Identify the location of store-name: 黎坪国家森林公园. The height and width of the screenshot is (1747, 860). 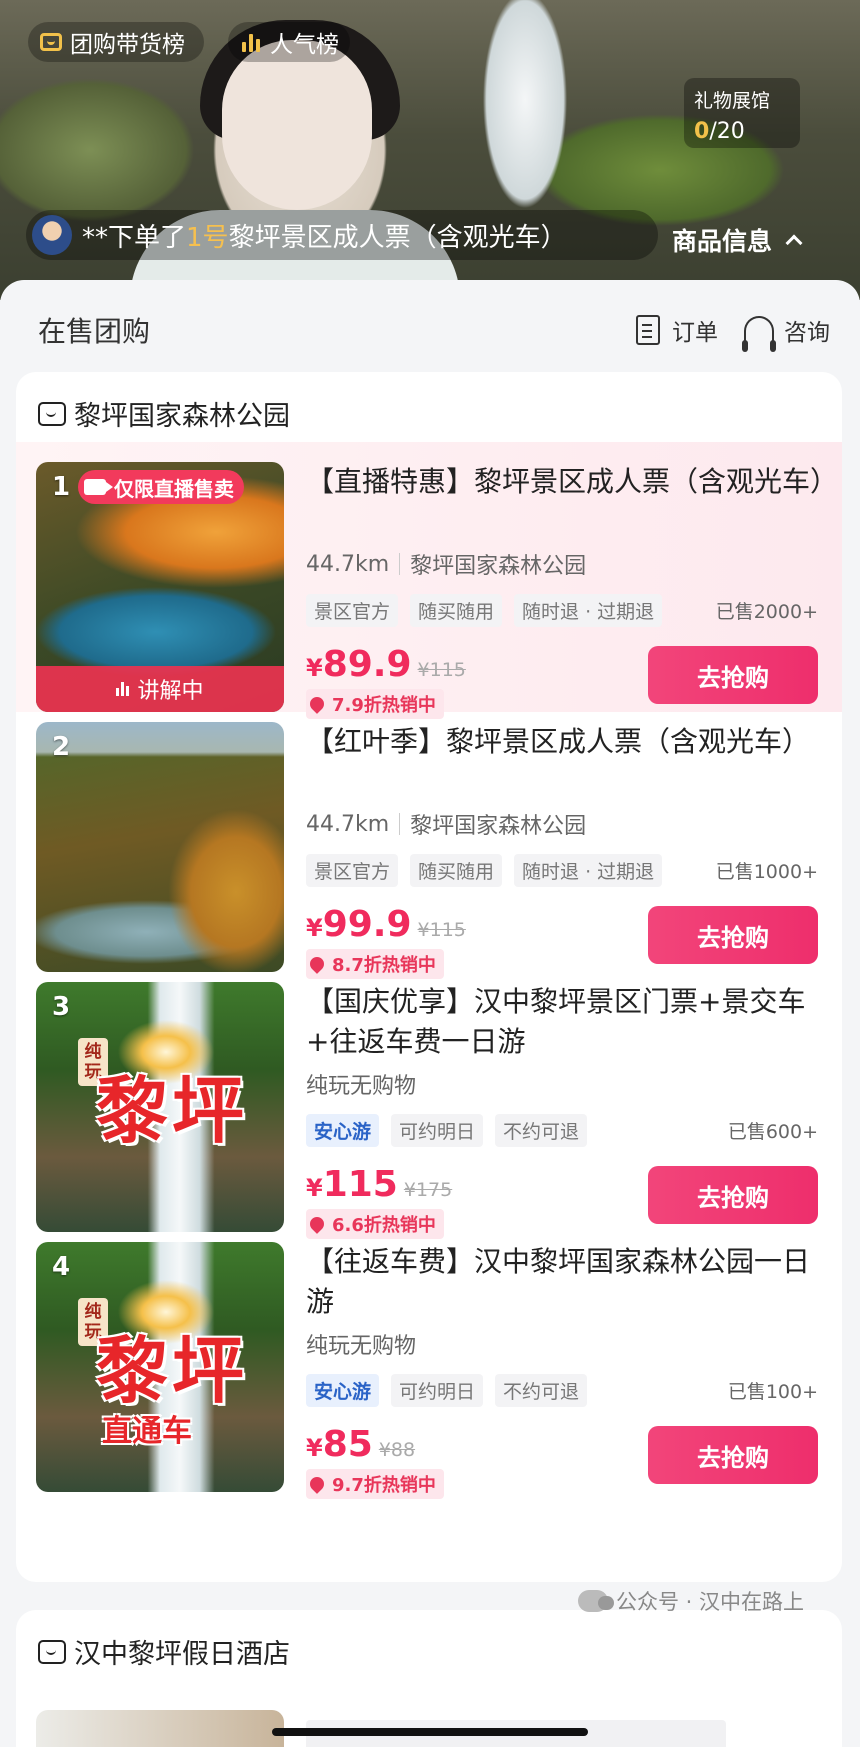
(182, 416).